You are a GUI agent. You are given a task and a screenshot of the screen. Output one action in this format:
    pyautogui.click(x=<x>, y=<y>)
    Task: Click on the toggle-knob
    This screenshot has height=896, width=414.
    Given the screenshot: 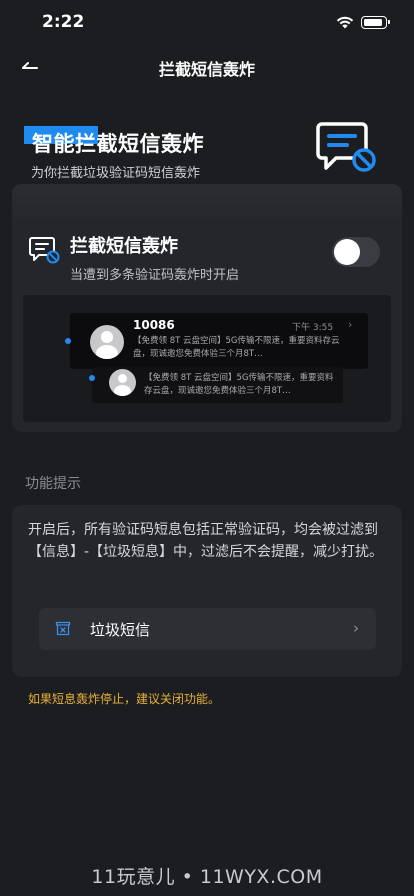 What is the action you would take?
    pyautogui.click(x=347, y=252)
    